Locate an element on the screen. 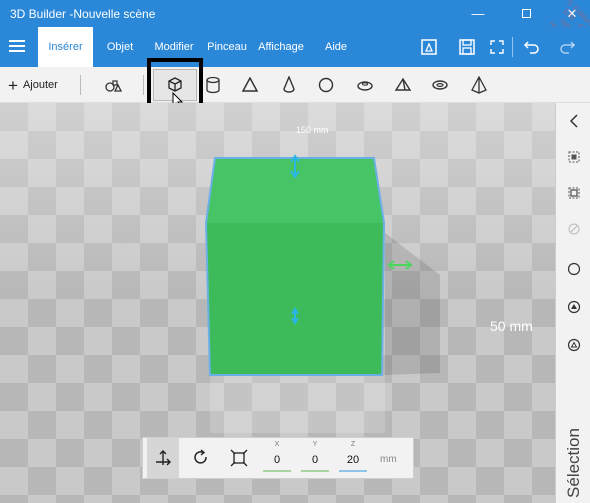 The width and height of the screenshot is (590, 503). x-field: X 0 is located at coordinates (277, 458).